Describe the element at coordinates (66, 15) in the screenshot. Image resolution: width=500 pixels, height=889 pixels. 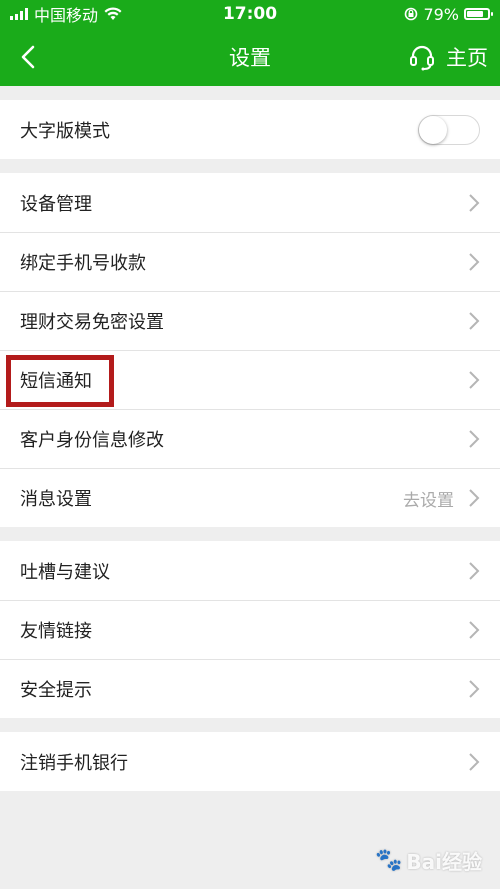
I see `carrier-name: 中国移动` at that location.